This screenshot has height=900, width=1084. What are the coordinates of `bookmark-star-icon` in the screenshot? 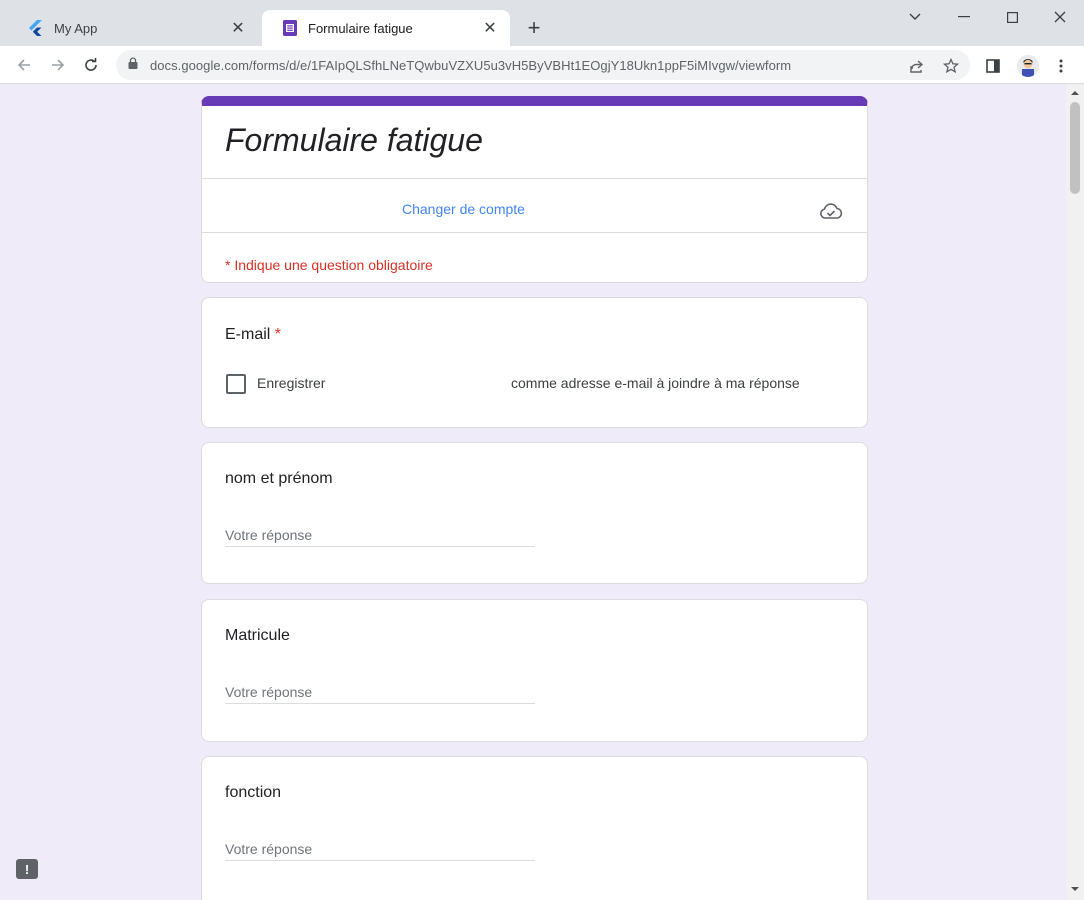 It's located at (951, 66).